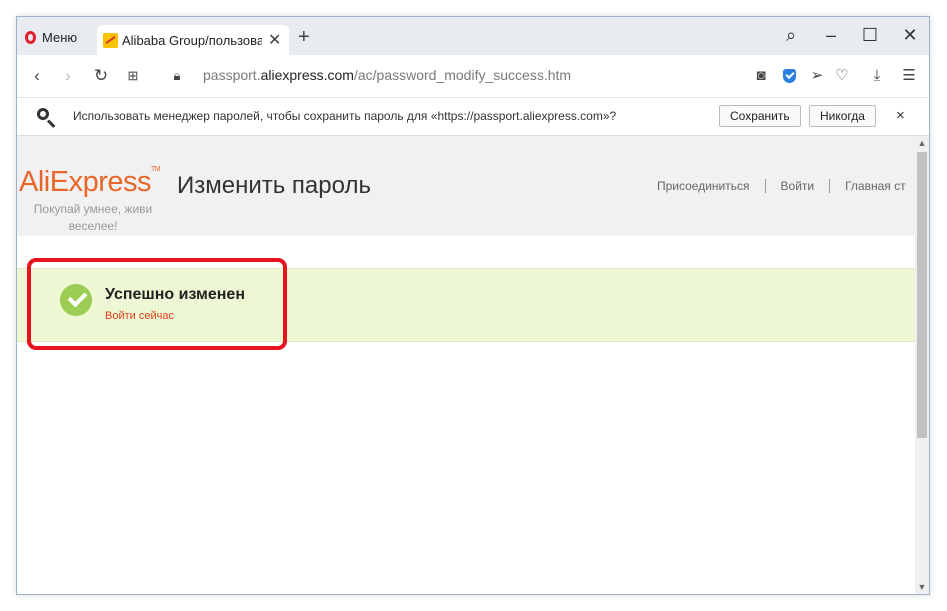 Image resolution: width=947 pixels, height=611 pixels. Describe the element at coordinates (133, 76) in the screenshot. I see `speed-dial-icon: ⊞` at that location.